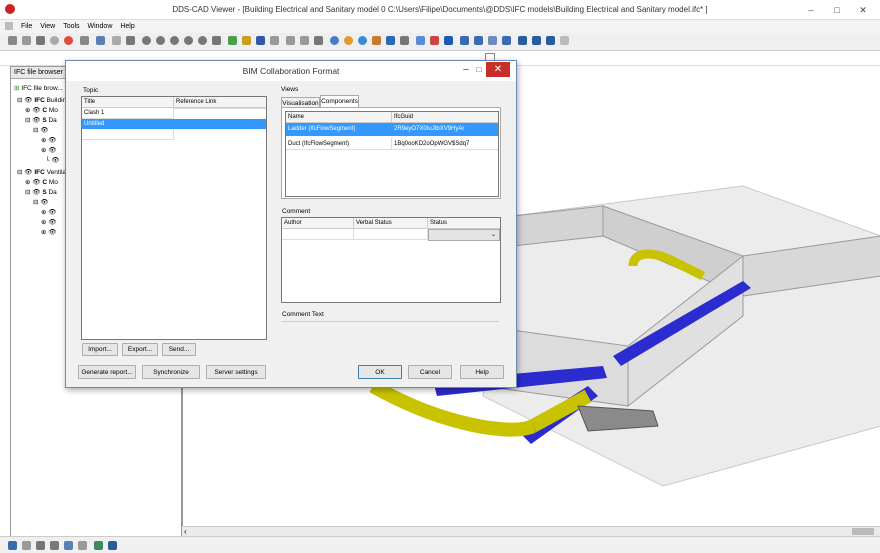 This screenshot has width=880, height=553. What do you see at coordinates (334, 40) in the screenshot?
I see `globe-icon` at bounding box center [334, 40].